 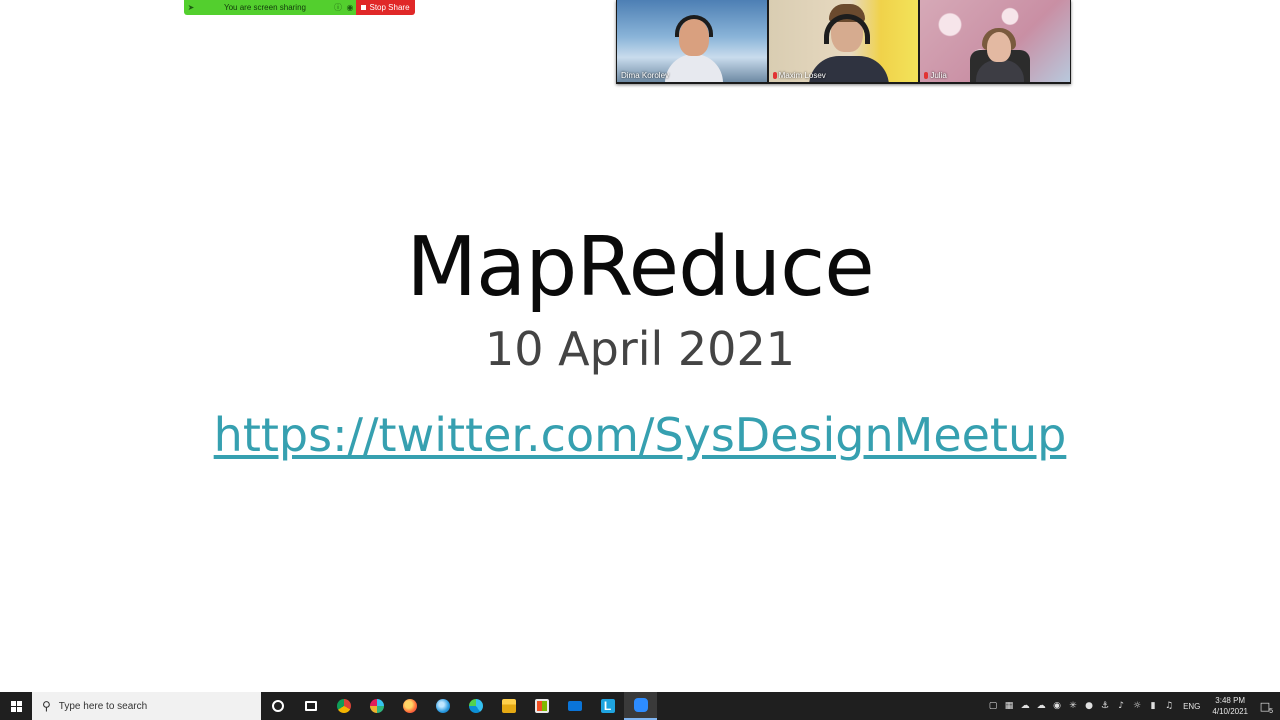 What do you see at coordinates (376, 706) in the screenshot?
I see `slack-icon` at bounding box center [376, 706].